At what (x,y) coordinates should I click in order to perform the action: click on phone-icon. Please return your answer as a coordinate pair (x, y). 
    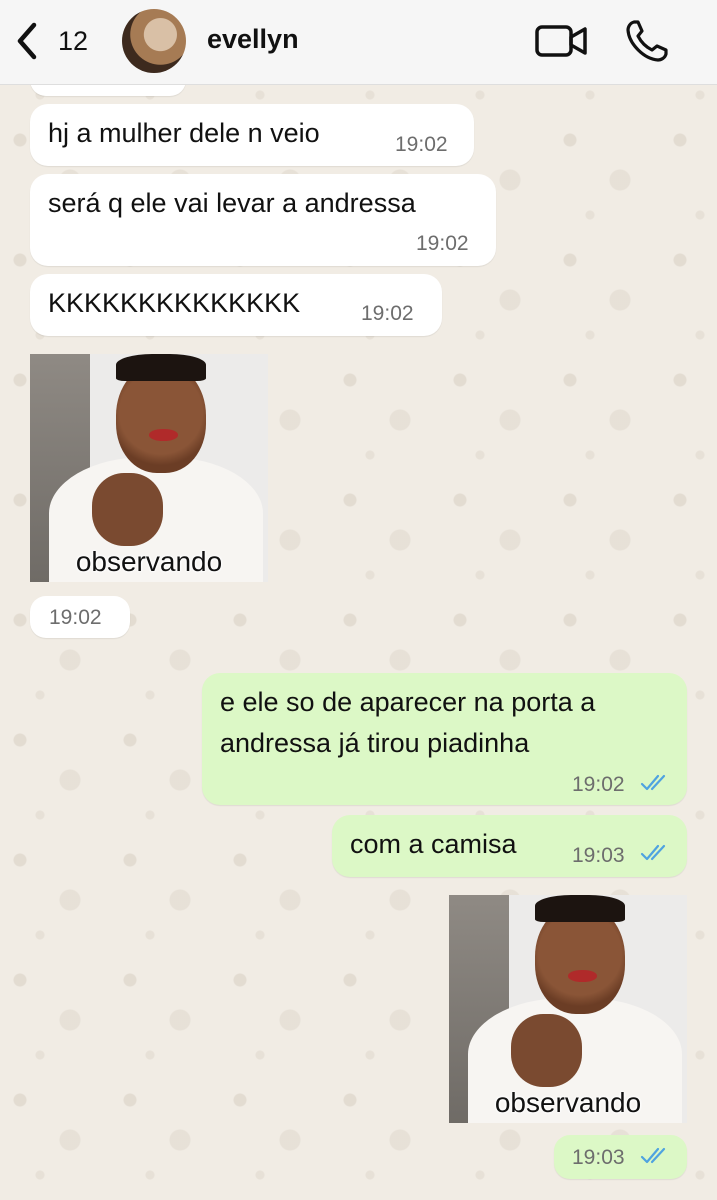
    Looking at the image, I should click on (647, 44).